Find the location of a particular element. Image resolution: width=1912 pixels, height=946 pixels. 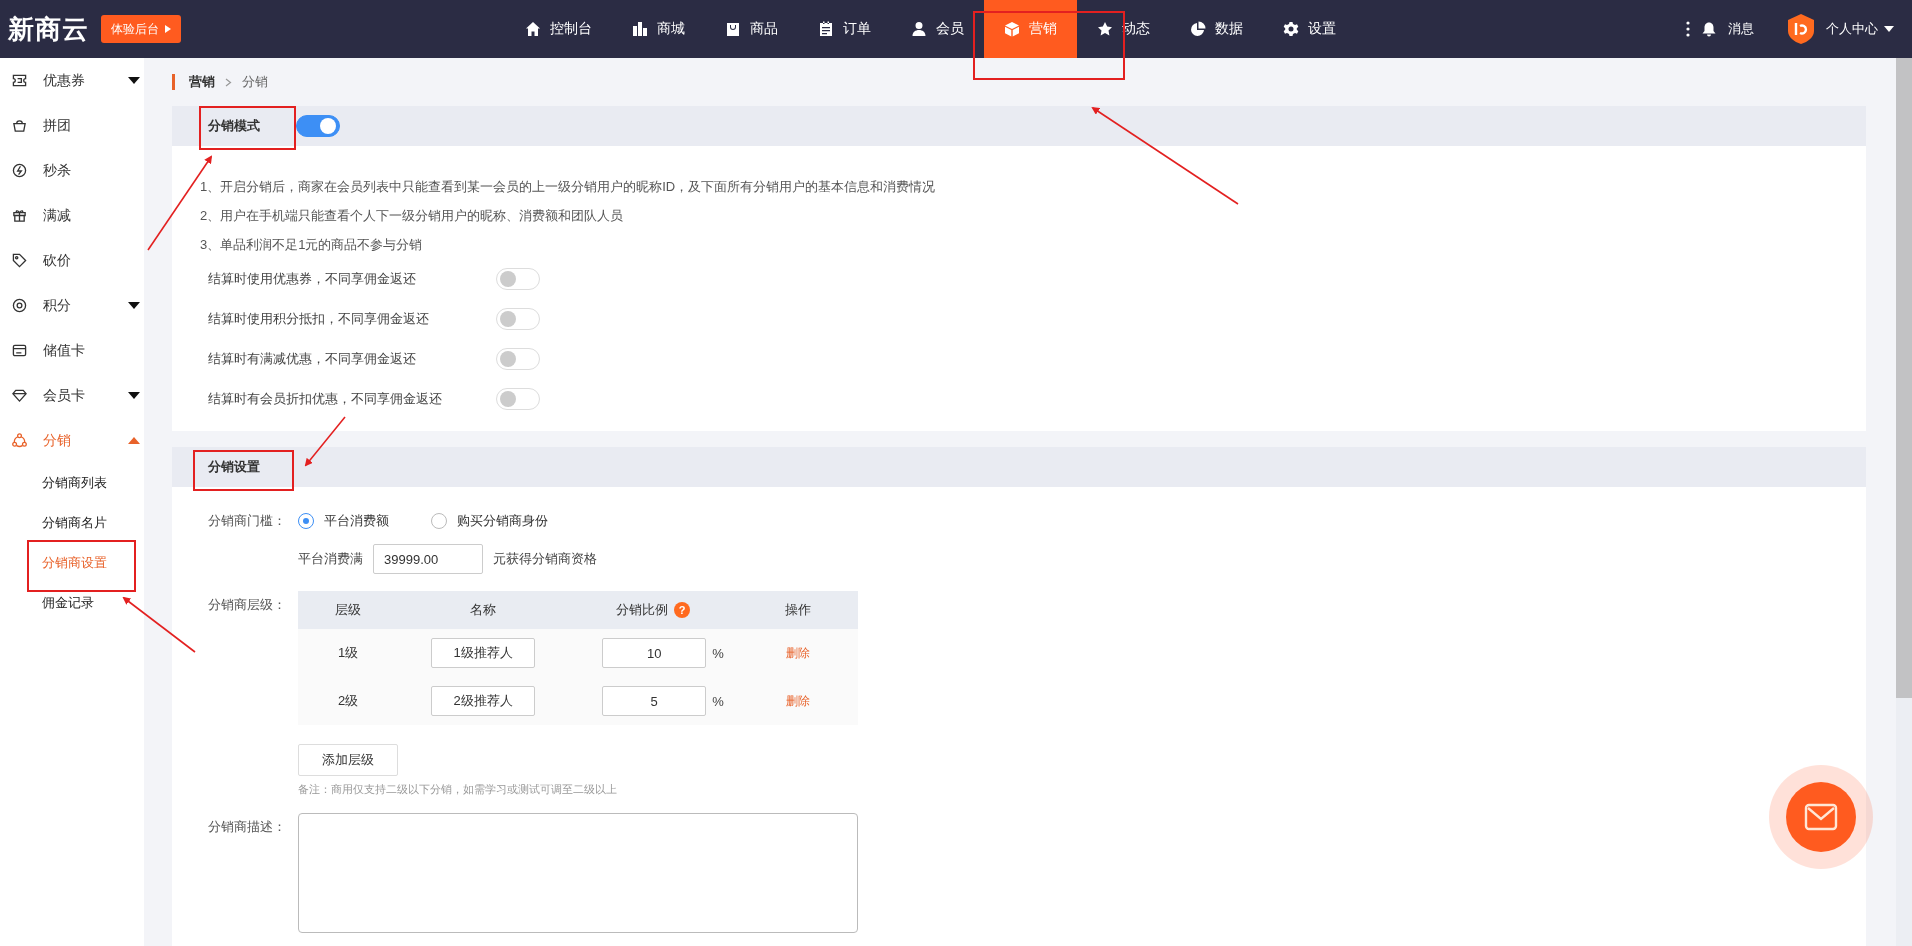

section-title: 分销模式 is located at coordinates (234, 126).